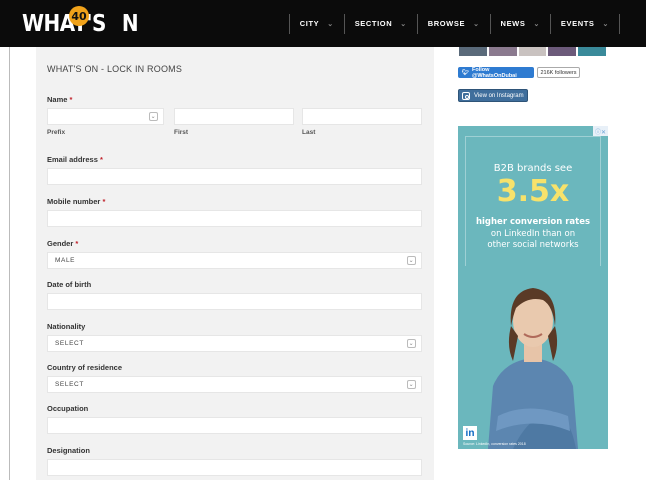 Image resolution: width=646 pixels, height=480 pixels. What do you see at coordinates (470, 433) in the screenshot?
I see `linkedin-icon: in` at bounding box center [470, 433].